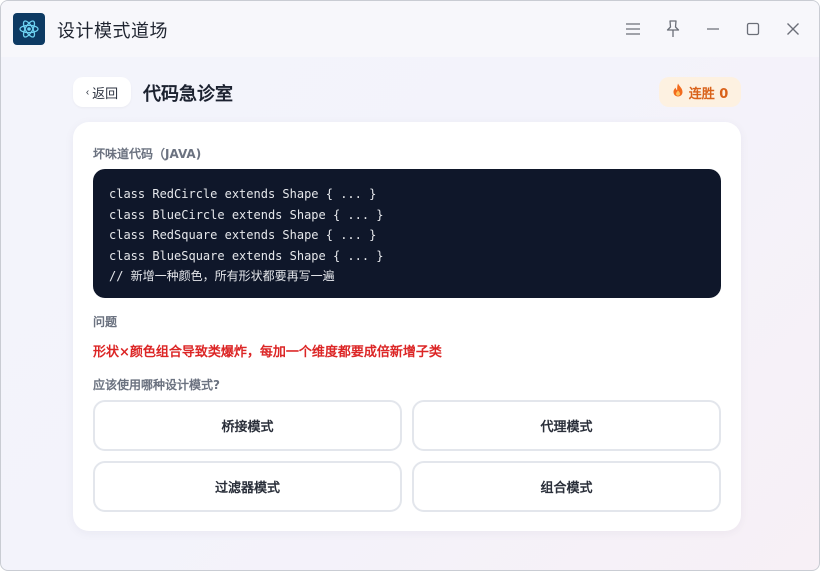 Image resolution: width=820 pixels, height=571 pixels. What do you see at coordinates (793, 29) in the screenshot?
I see `close-icon` at bounding box center [793, 29].